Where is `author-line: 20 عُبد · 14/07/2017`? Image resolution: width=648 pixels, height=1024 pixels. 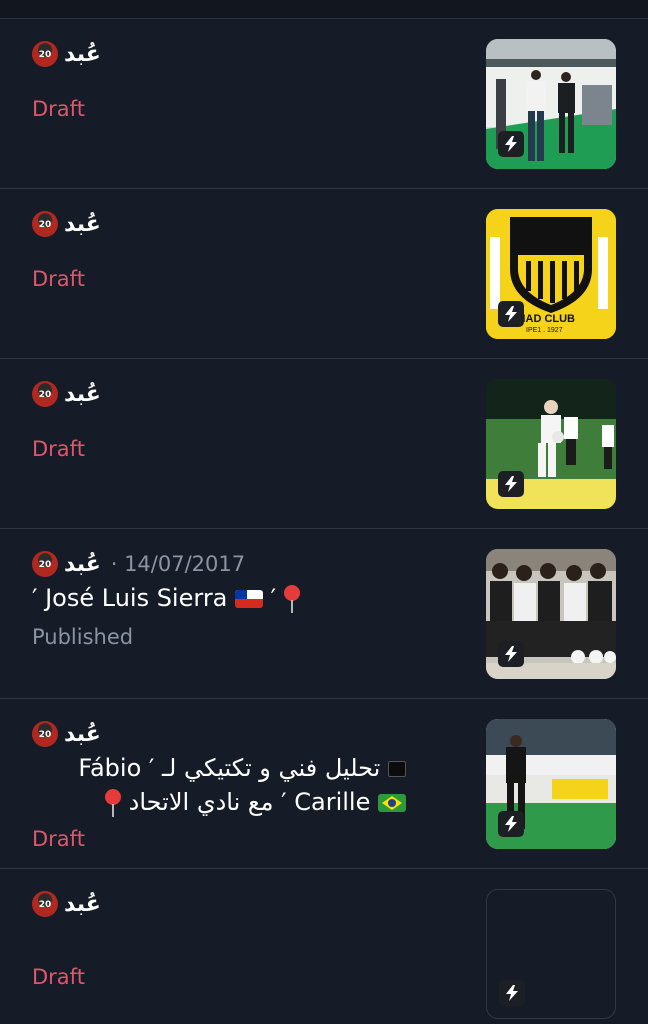 author-line: 20 عُبد · 14/07/2017 is located at coordinates (138, 564).